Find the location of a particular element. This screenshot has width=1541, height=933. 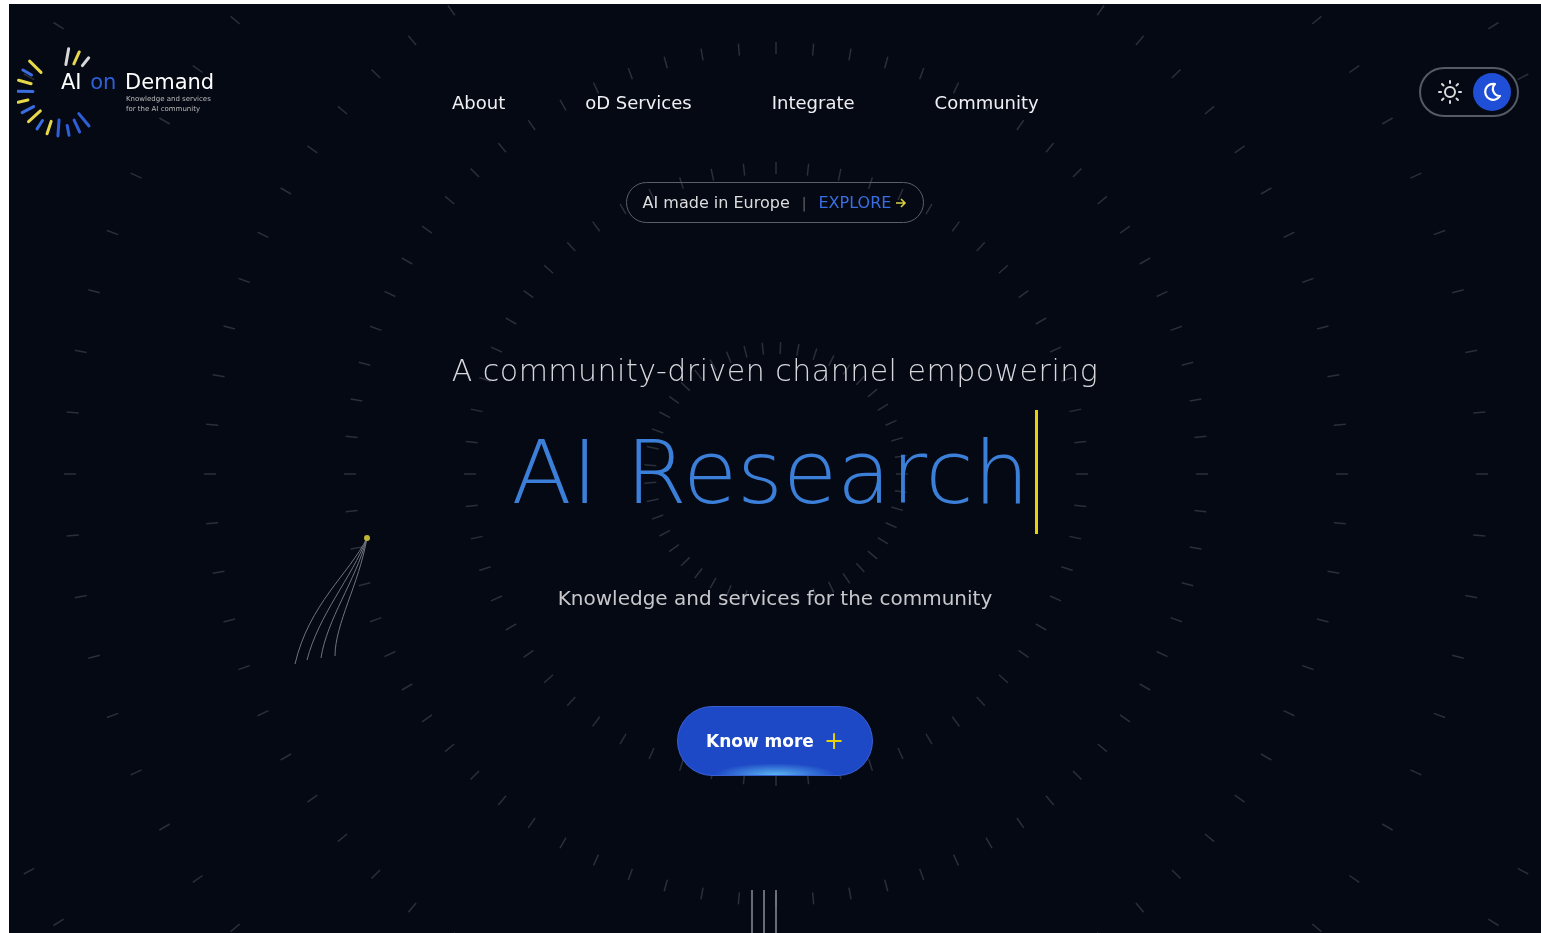

moon-icon is located at coordinates (1492, 92).